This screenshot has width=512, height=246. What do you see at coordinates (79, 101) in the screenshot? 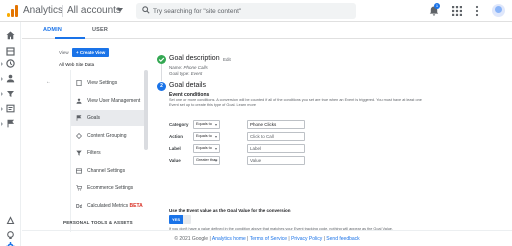
I see `users-icon` at bounding box center [79, 101].